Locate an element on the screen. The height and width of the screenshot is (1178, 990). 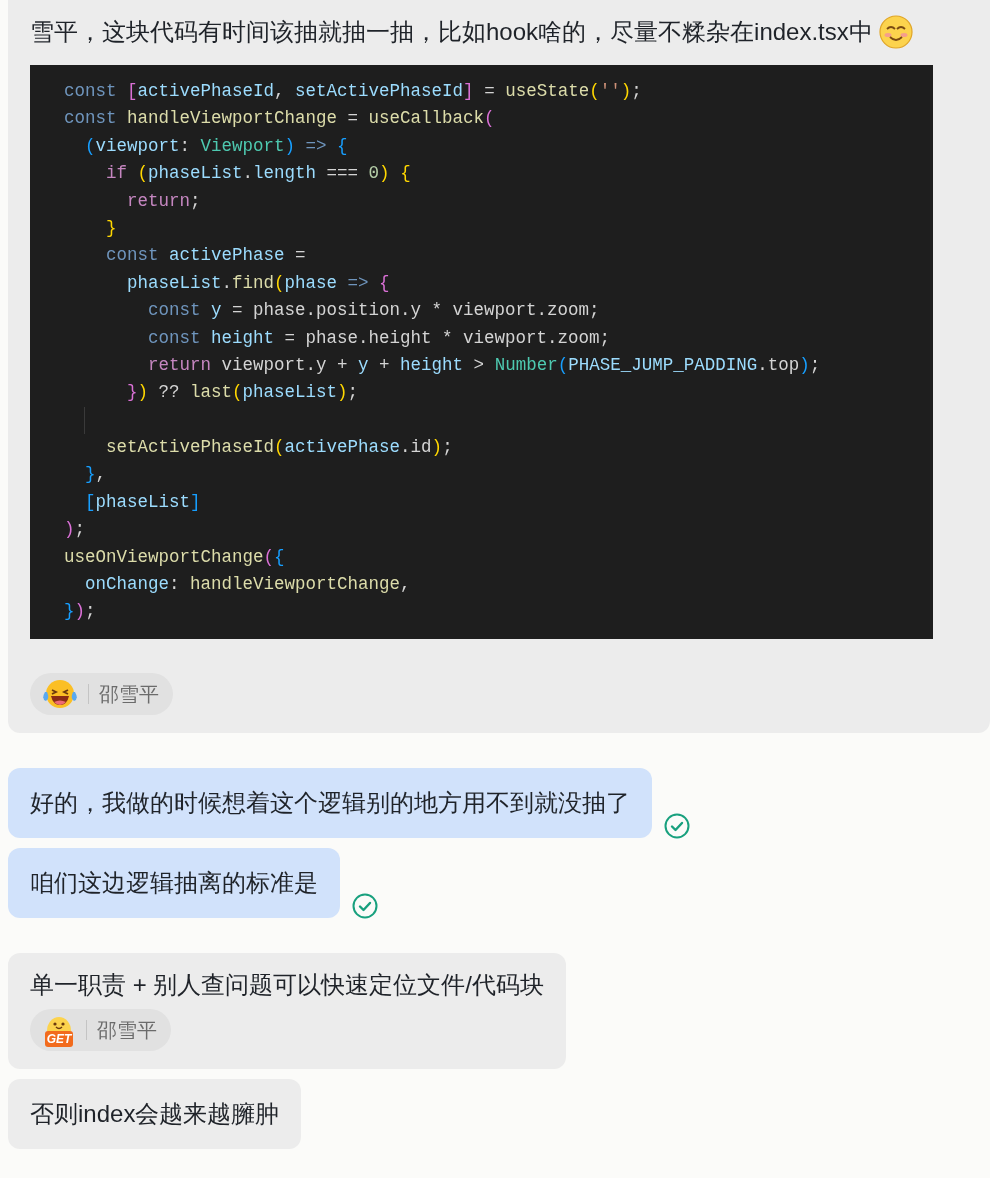
code-line: return viewport.y + y + height > Number(PHASE_JUMP_PADDING.top); is located at coordinates (484, 365).